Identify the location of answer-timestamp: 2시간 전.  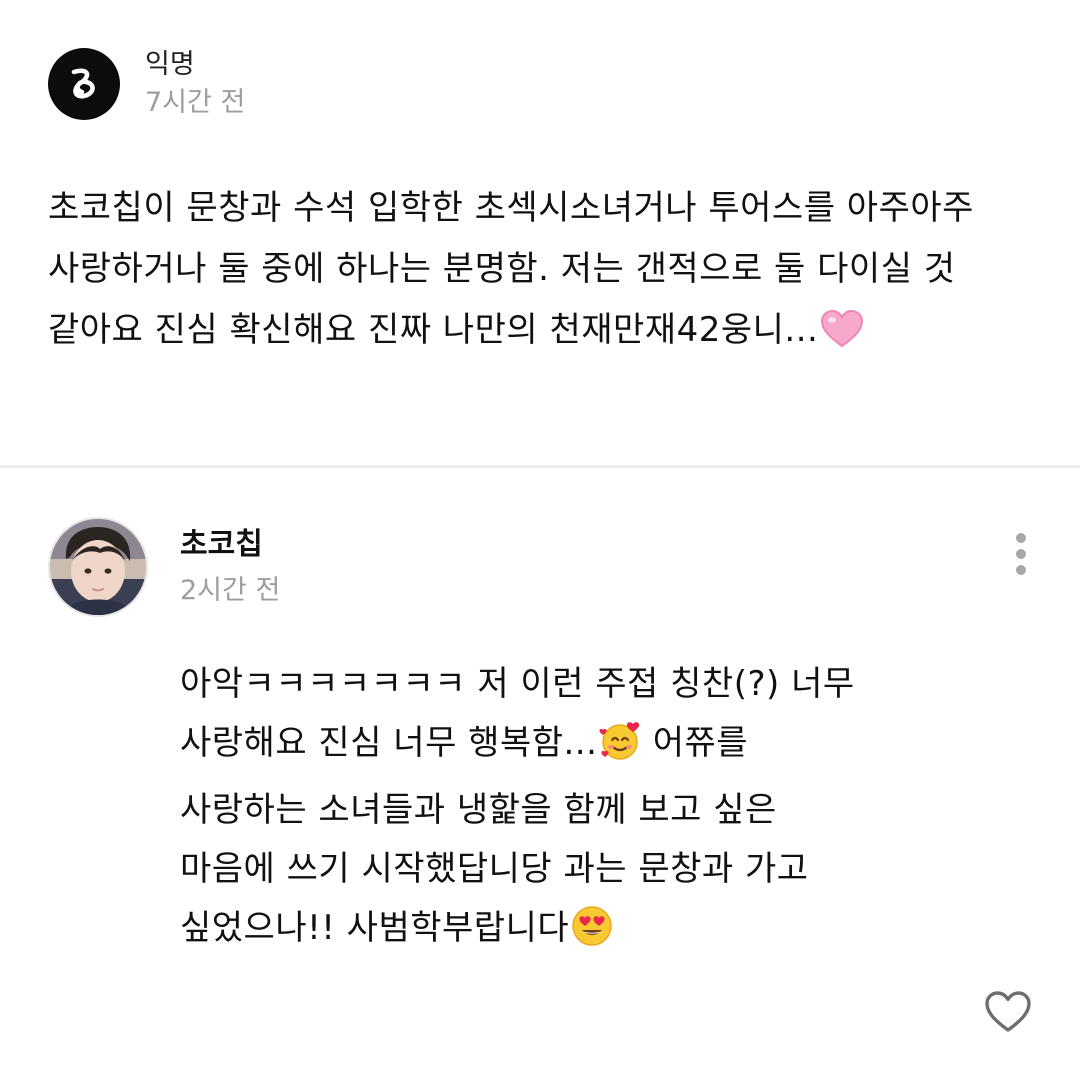
(230, 590).